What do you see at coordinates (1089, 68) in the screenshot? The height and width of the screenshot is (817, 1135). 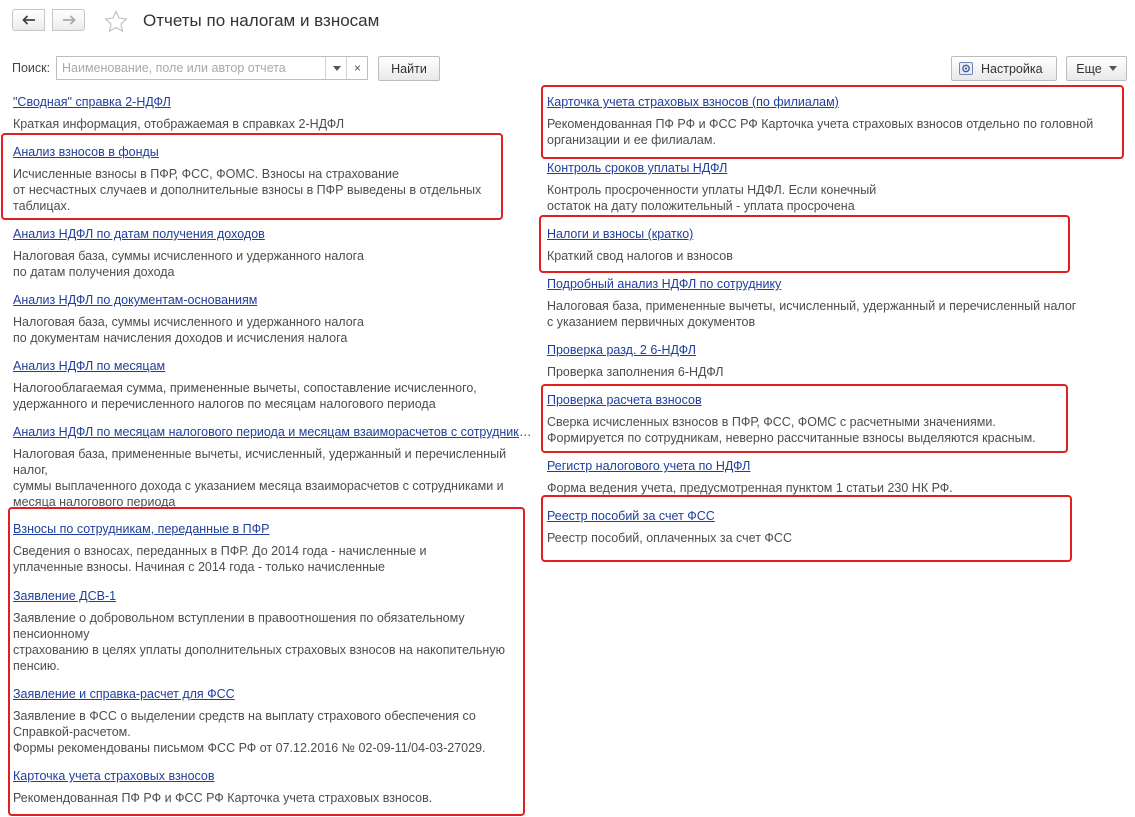 I see `more-label: Еще` at bounding box center [1089, 68].